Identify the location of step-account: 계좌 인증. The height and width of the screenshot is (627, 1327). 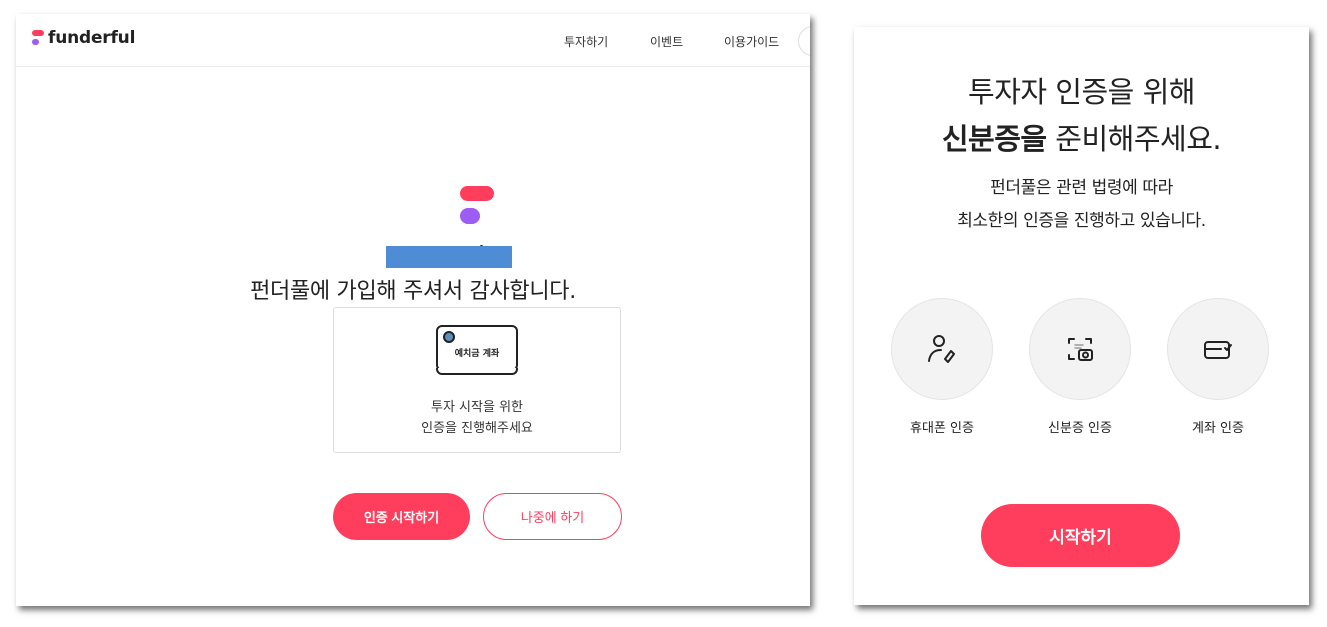
(1218, 367).